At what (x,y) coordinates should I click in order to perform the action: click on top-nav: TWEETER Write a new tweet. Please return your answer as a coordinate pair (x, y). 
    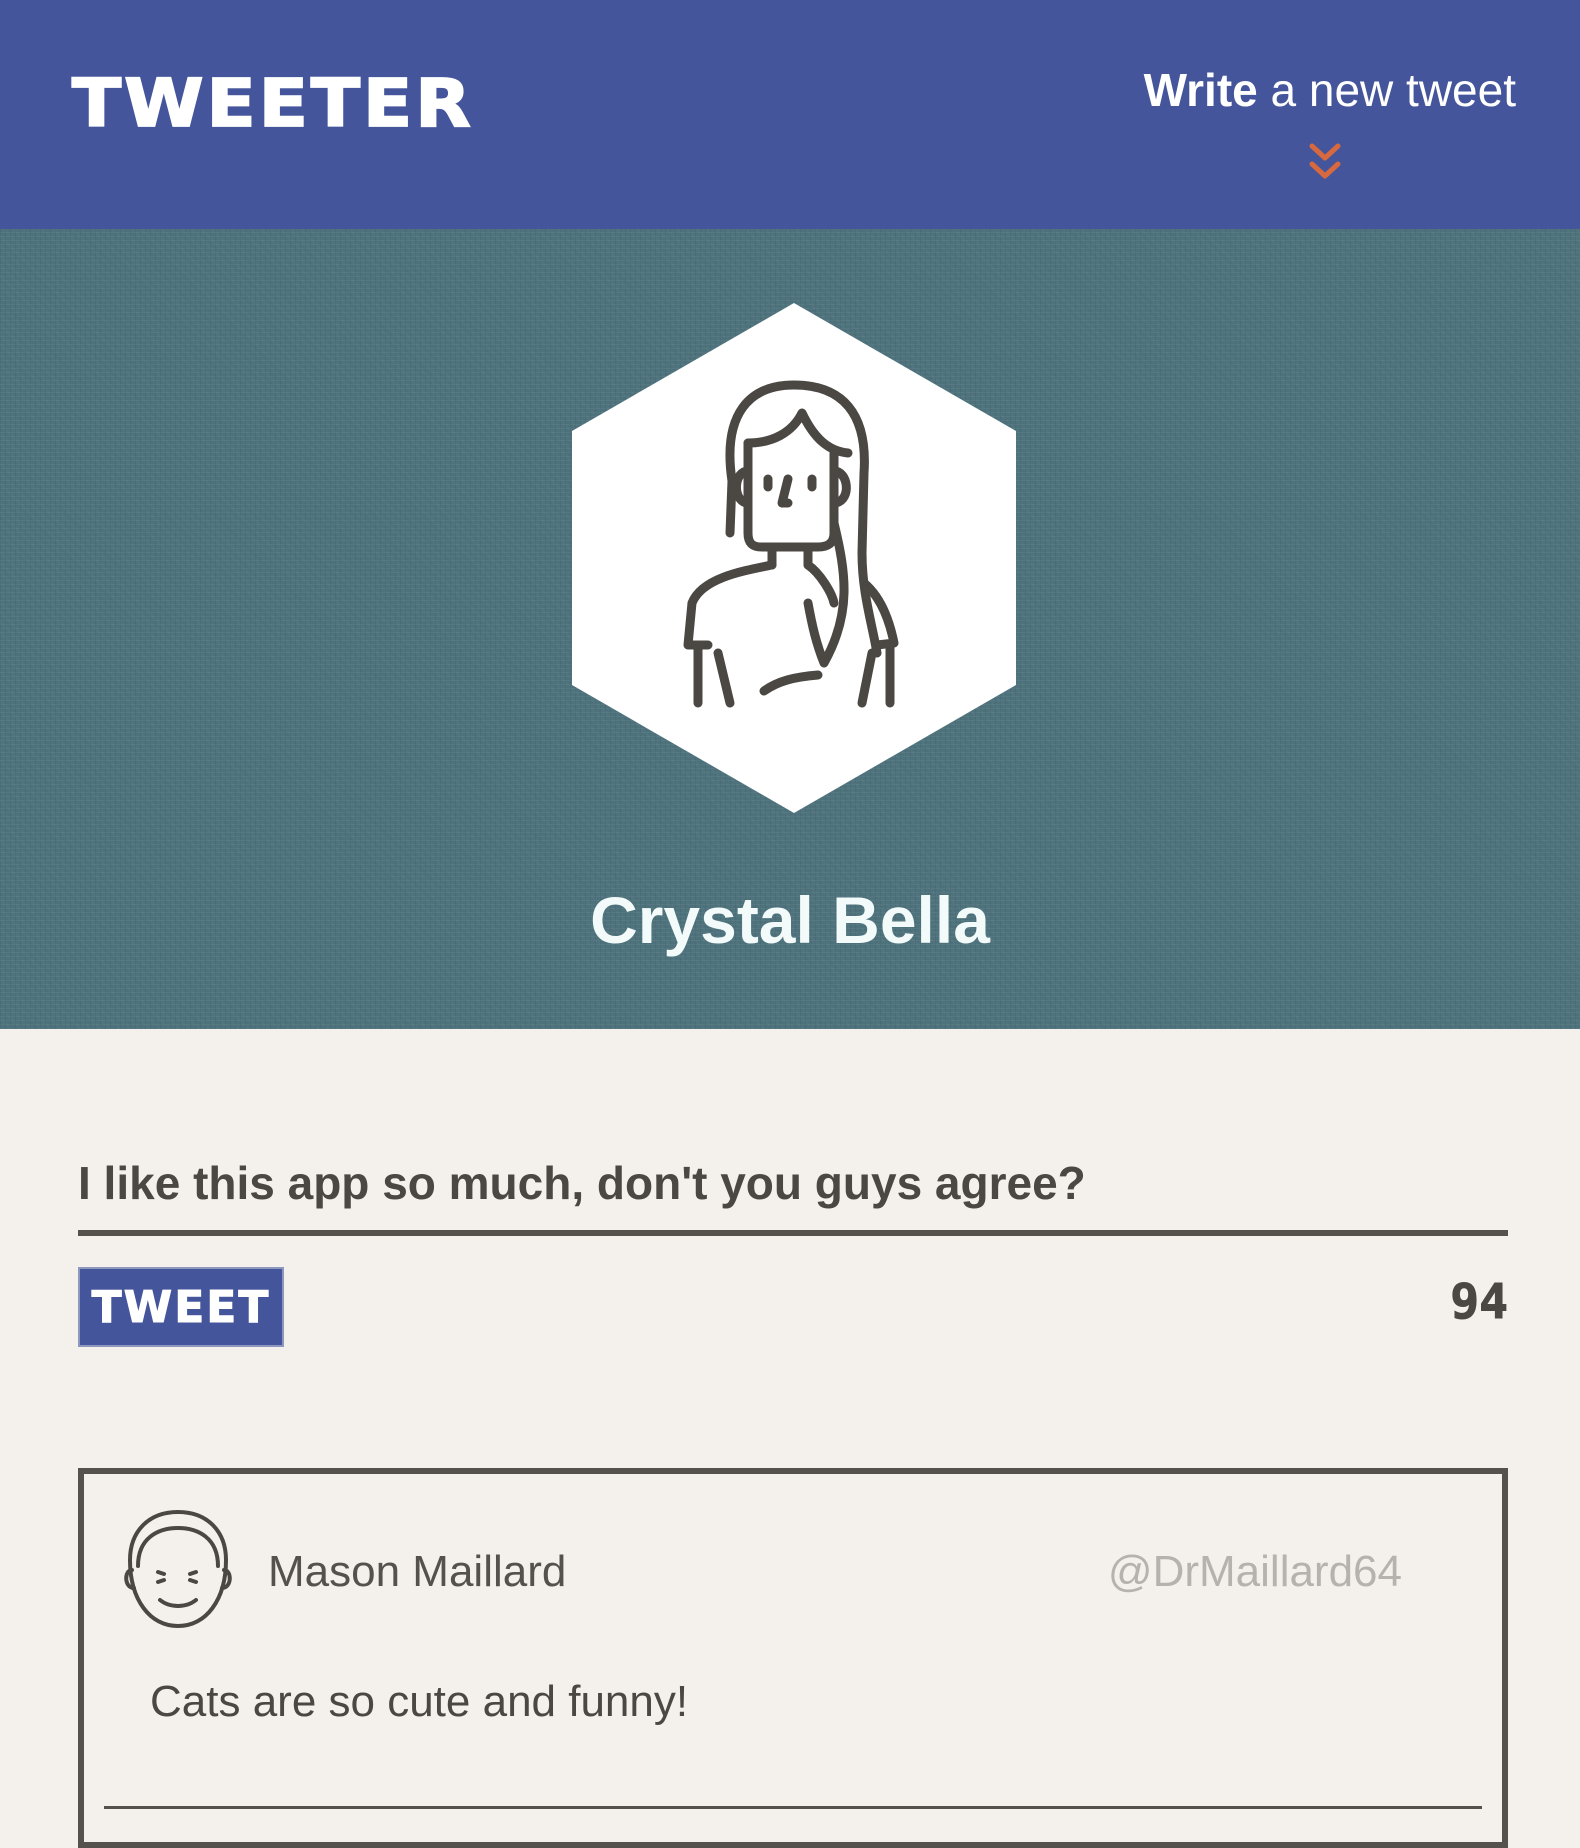
    Looking at the image, I should click on (790, 114).